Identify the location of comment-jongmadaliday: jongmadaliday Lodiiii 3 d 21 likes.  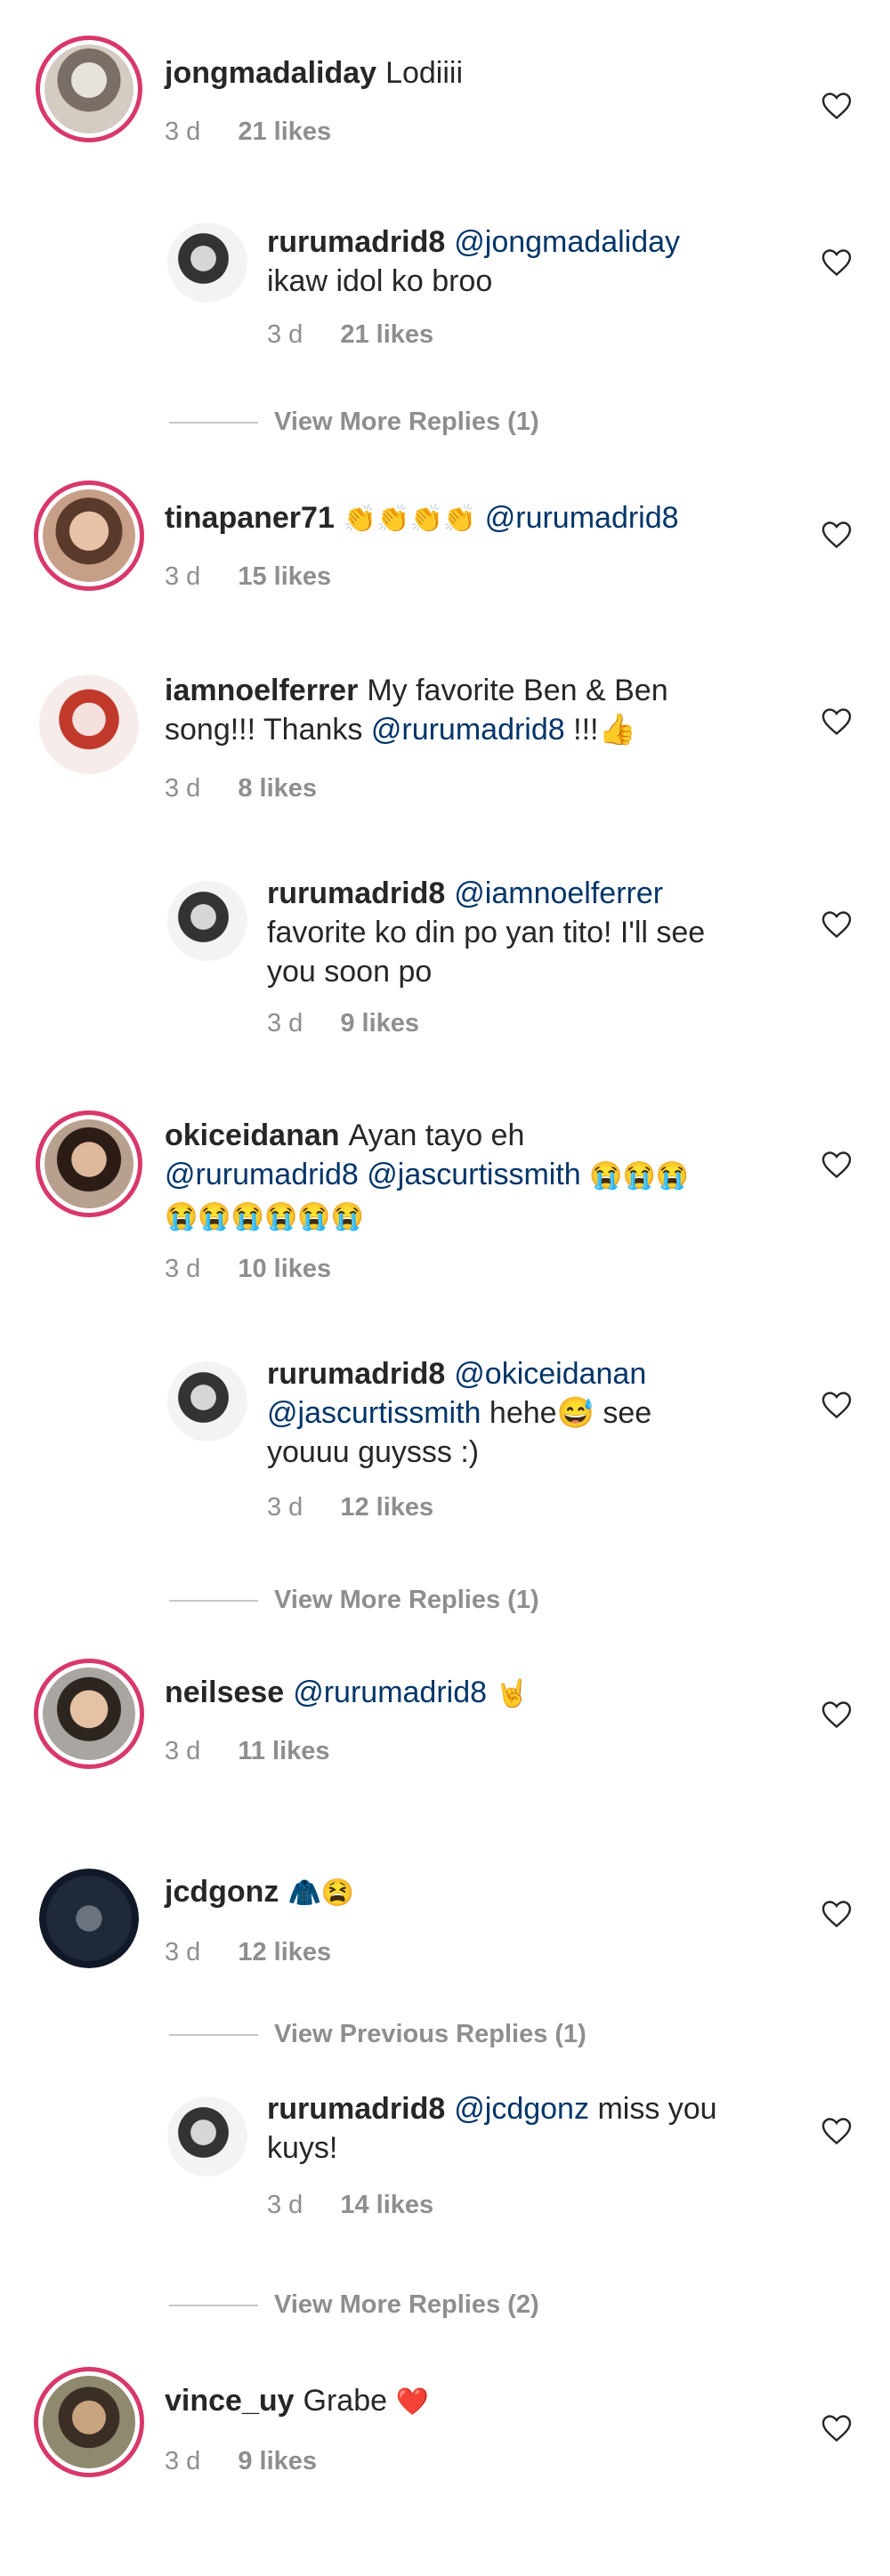
(445, 102).